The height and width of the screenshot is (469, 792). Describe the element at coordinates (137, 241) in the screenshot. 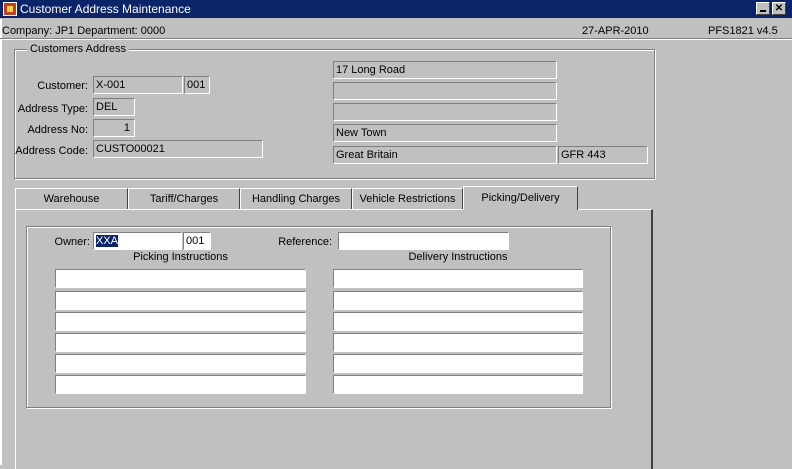

I see `owner-field: XXA` at that location.